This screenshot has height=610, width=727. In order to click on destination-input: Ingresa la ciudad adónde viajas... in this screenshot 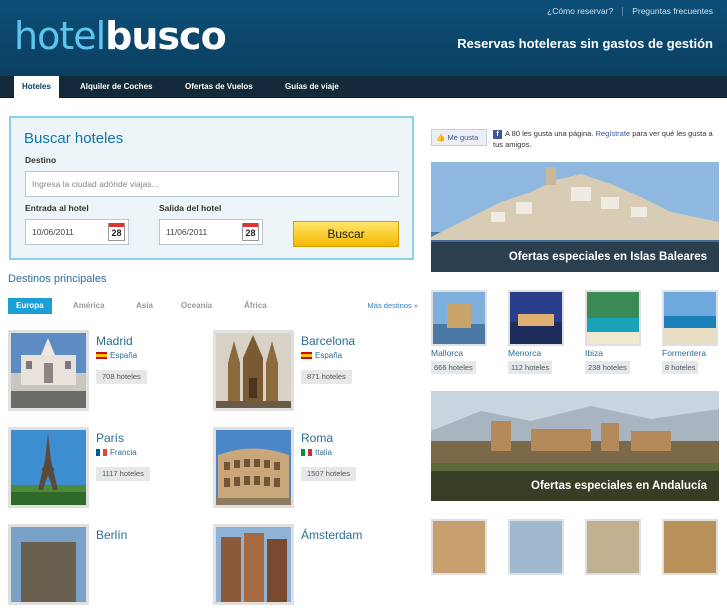, I will do `click(212, 184)`.